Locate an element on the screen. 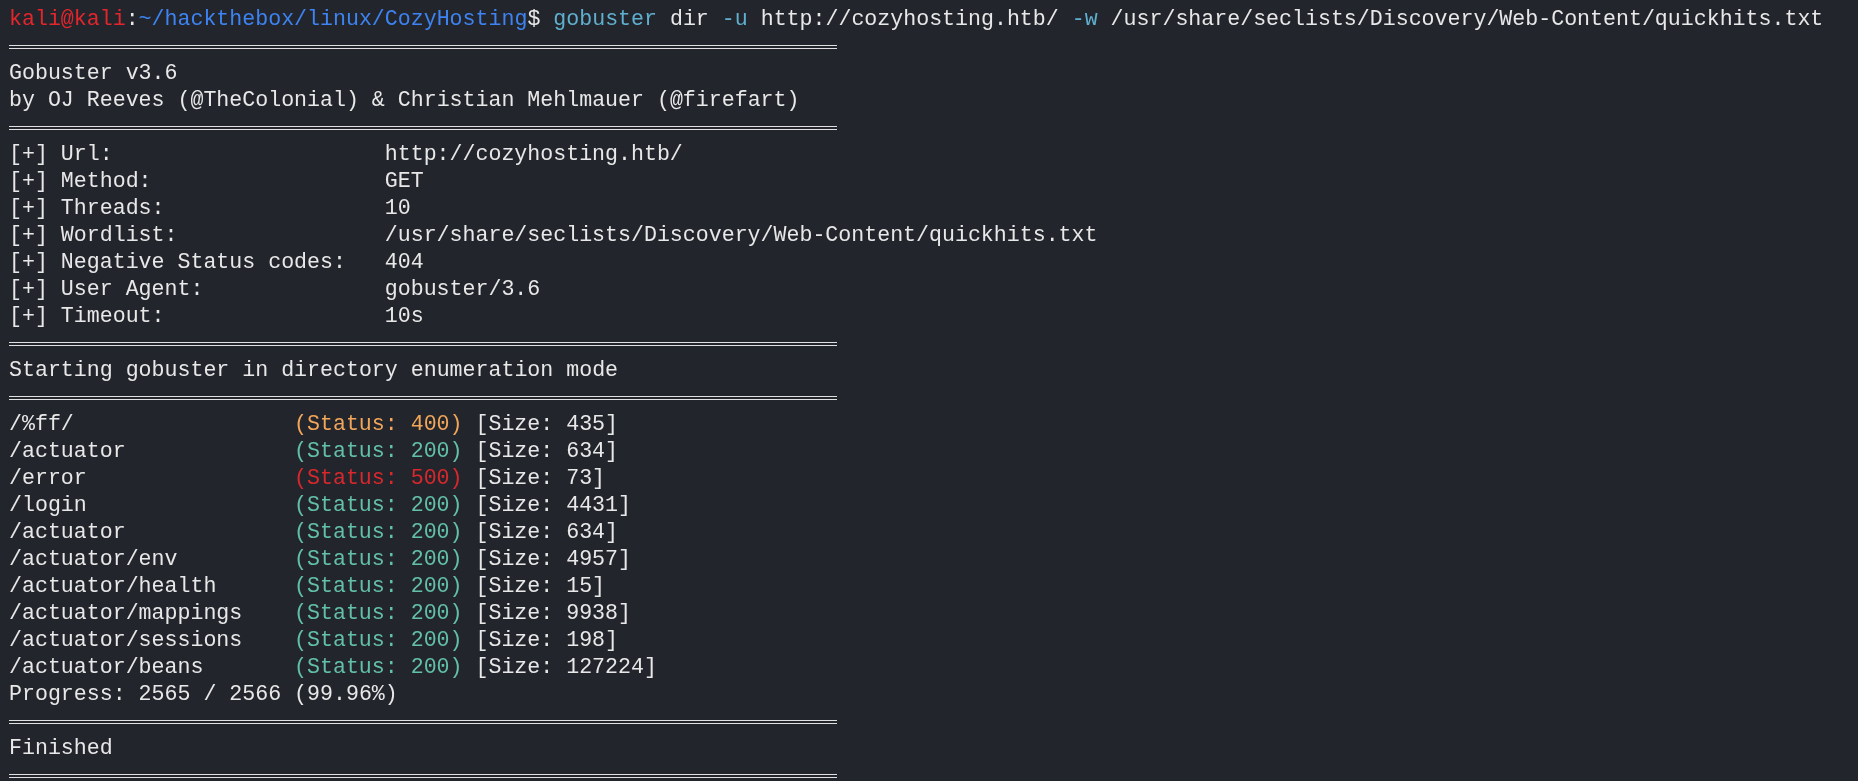 The image size is (1858, 781). result-path: /%ff/ is located at coordinates (42, 424).